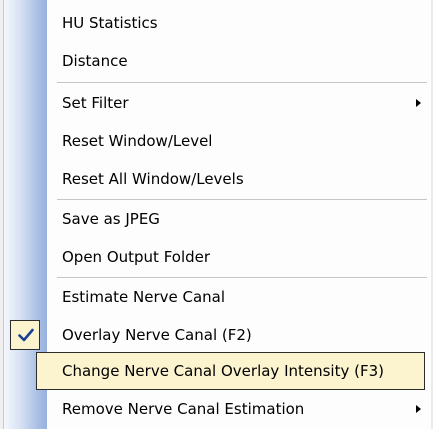 This screenshot has width=433, height=429. I want to click on menu-item-reset-window-level: Reset Window/Level, so click(237, 141).